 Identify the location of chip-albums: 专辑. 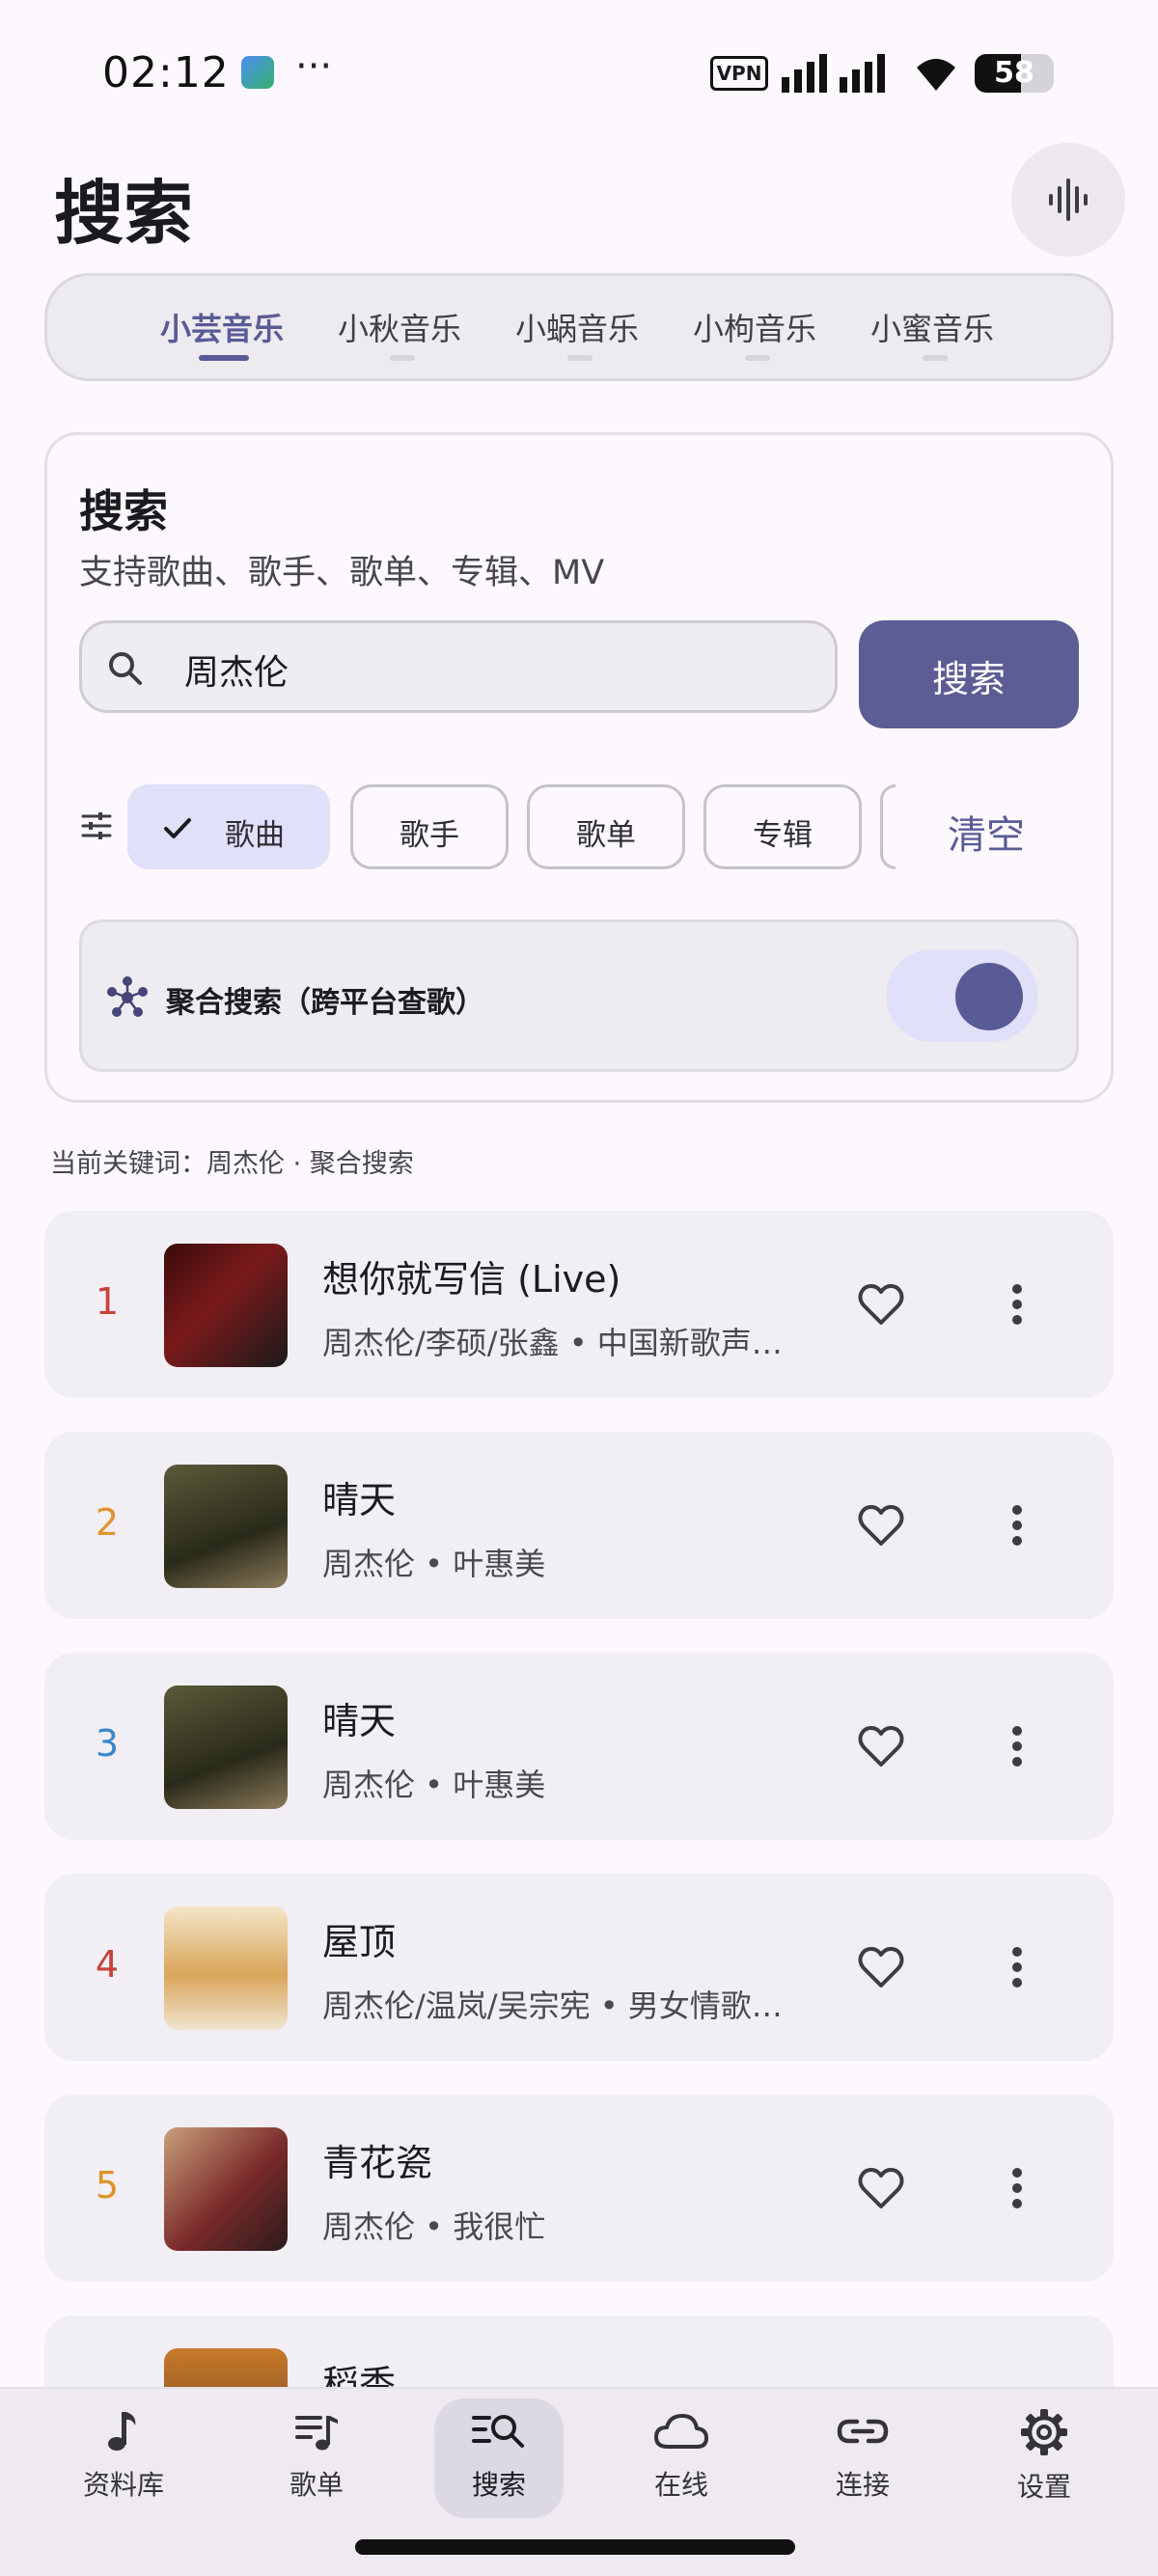
(782, 827).